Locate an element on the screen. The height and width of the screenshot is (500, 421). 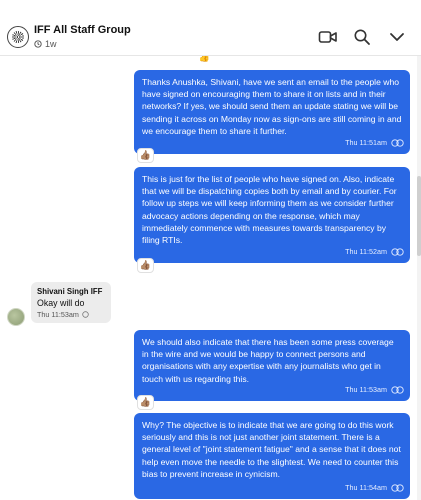
scrollbar-thumb is located at coordinates (419, 216).